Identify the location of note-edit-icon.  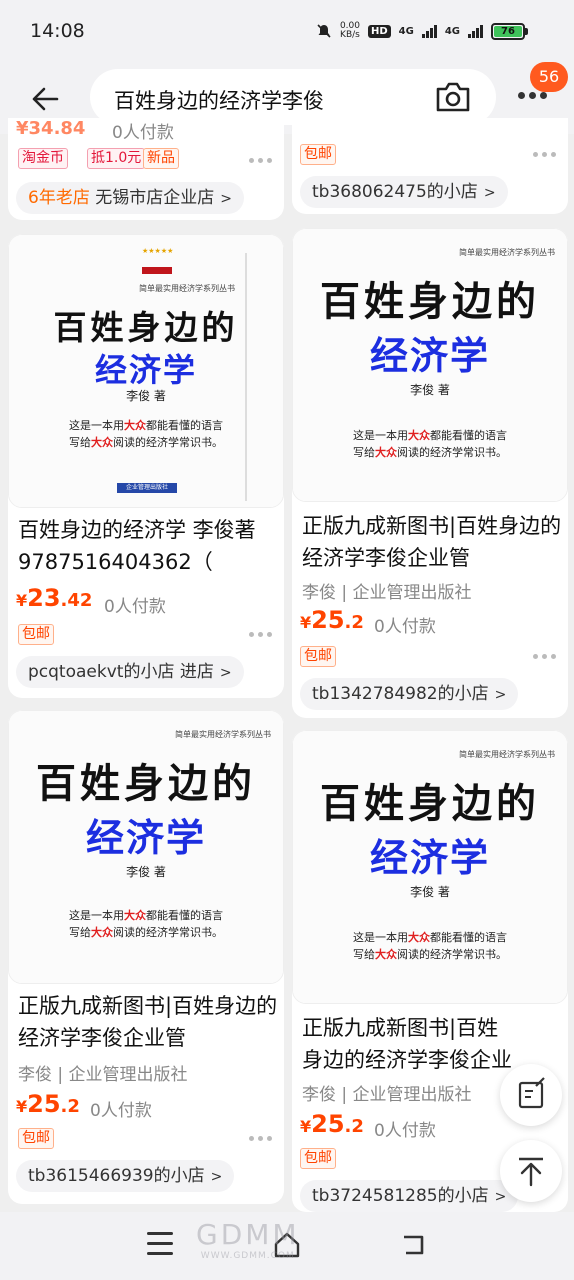
(531, 1093).